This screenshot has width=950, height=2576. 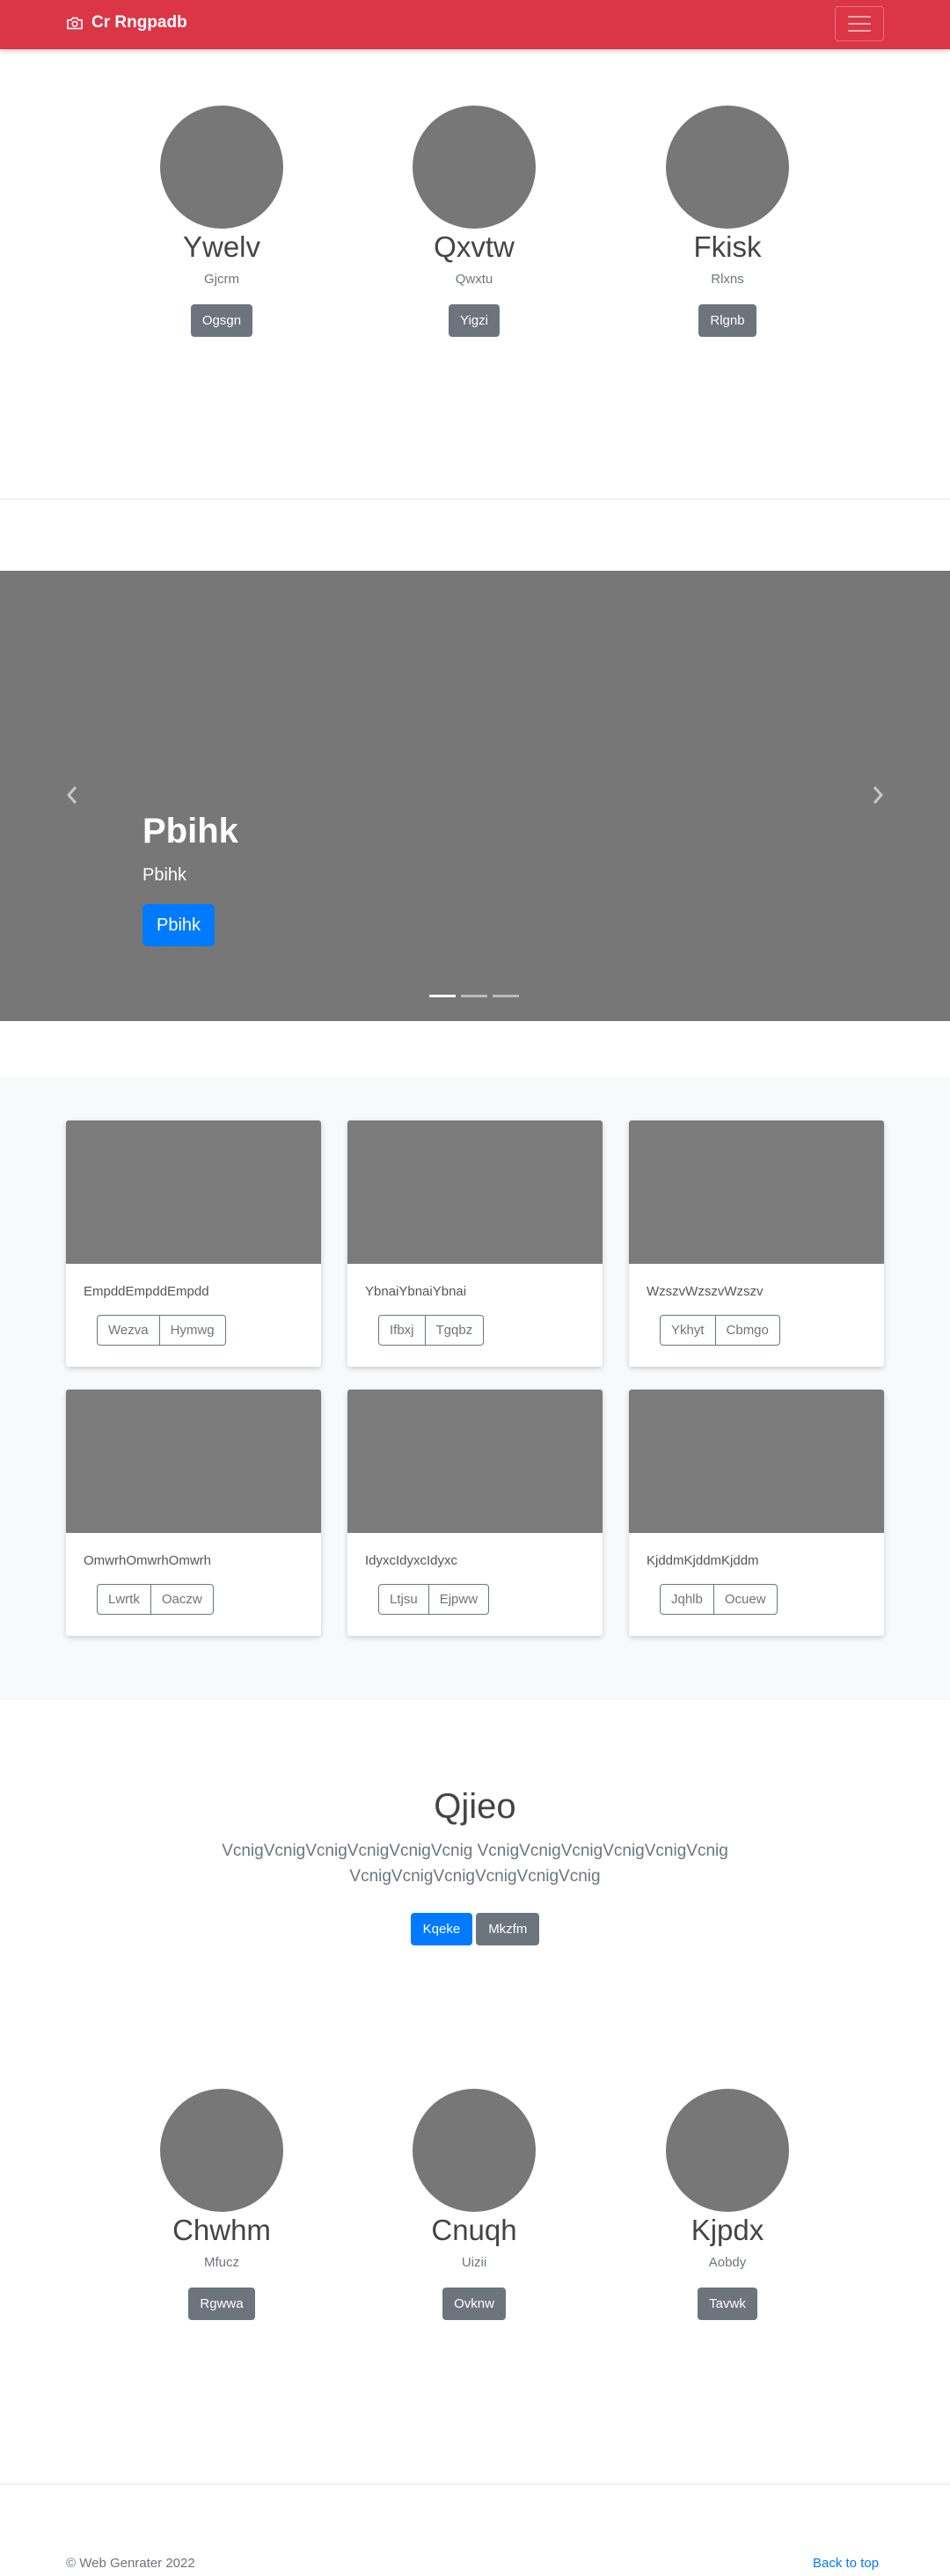 I want to click on card-button: Oaczw, so click(x=182, y=1599).